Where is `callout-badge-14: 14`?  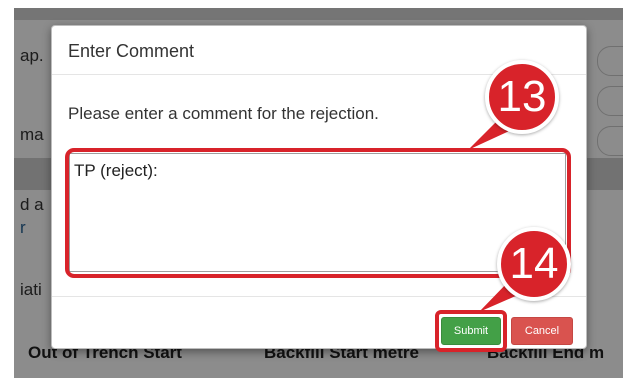
callout-badge-14: 14 is located at coordinates (534, 264).